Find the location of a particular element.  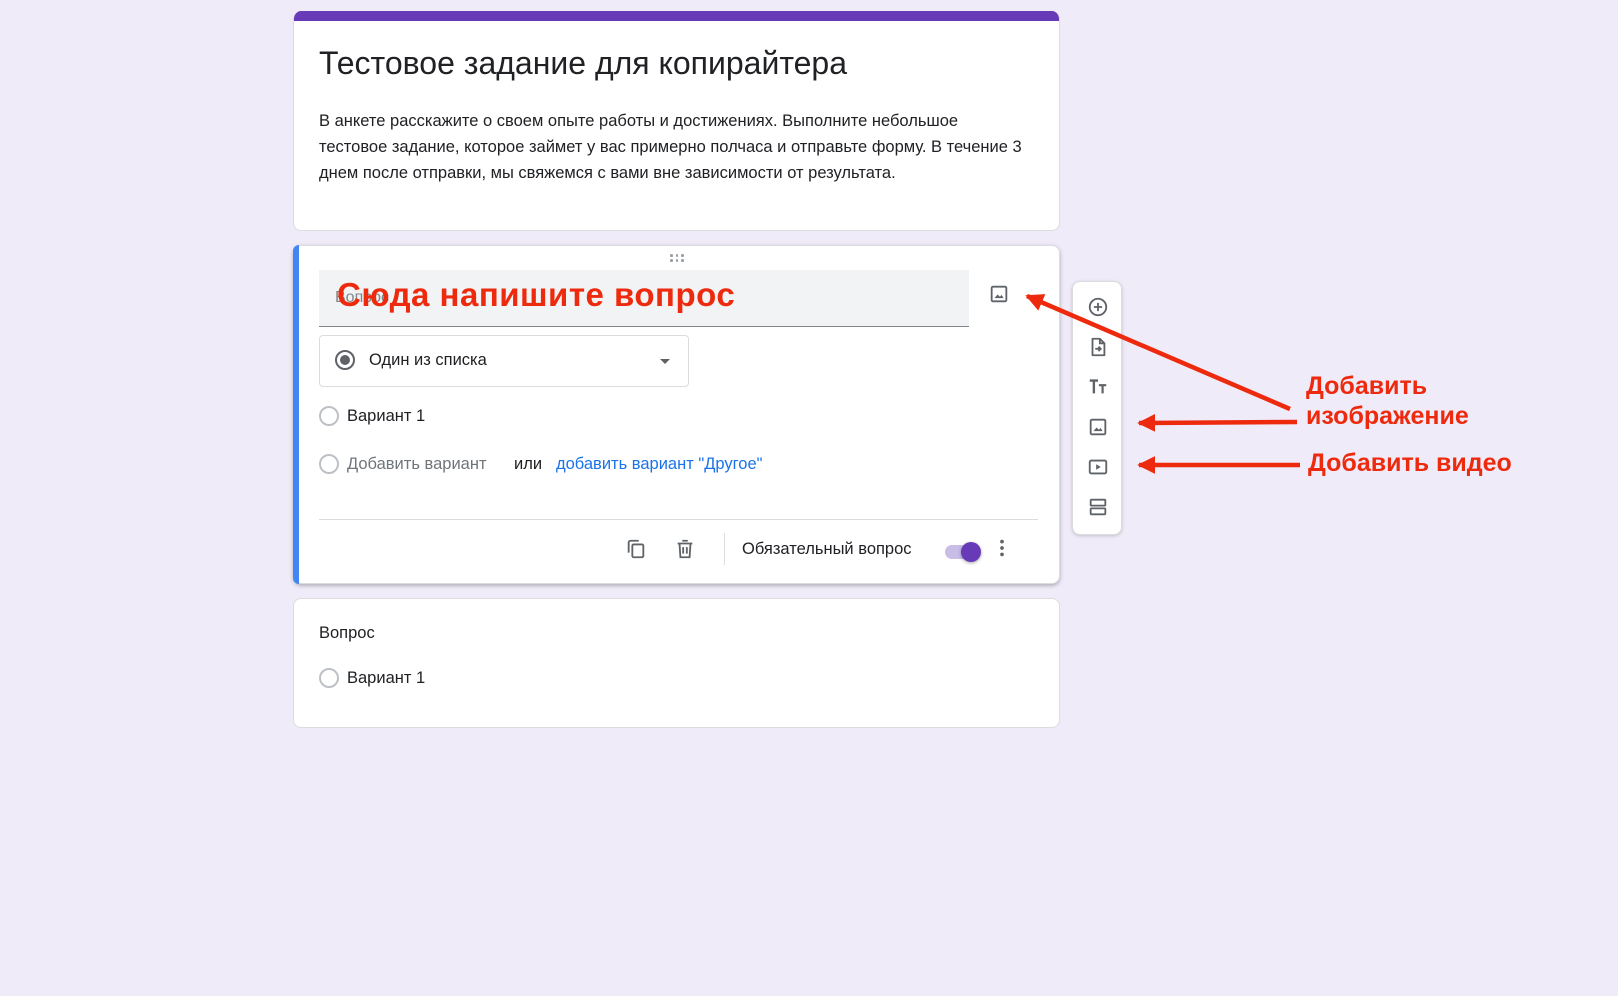

add-image-icon is located at coordinates (1098, 427).